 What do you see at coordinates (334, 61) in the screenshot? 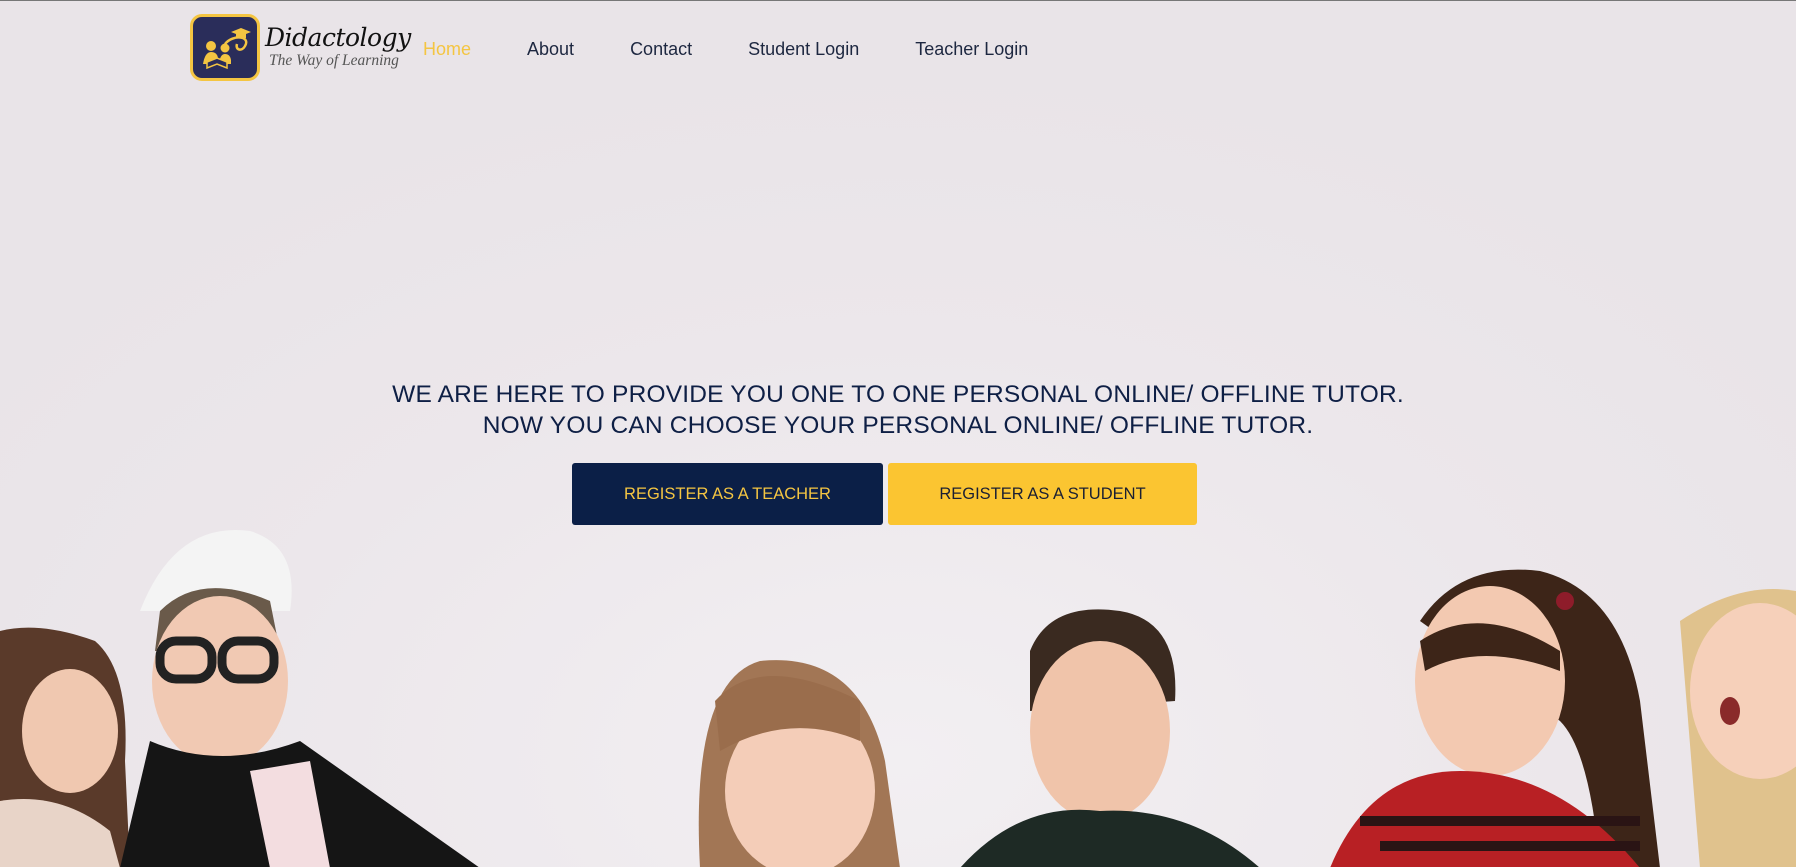
I see `brand-tagline: The Way of Learning` at bounding box center [334, 61].